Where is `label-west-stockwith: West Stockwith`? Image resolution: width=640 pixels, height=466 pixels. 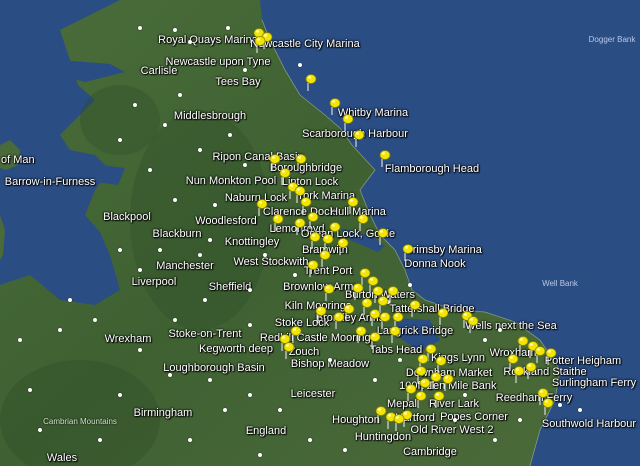 label-west-stockwith: West Stockwith is located at coordinates (271, 262).